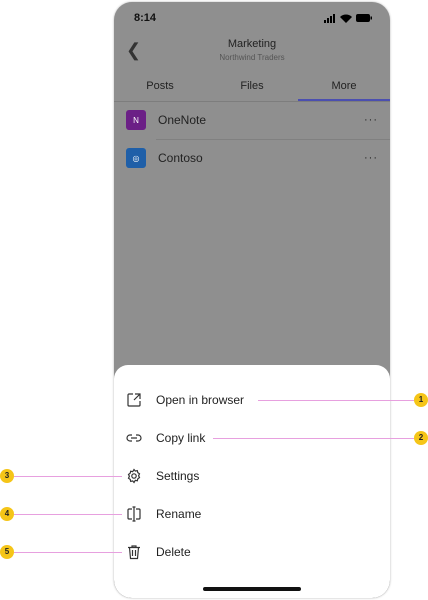  I want to click on list-item-contoso: ◎ Contoso ···, so click(252, 158).